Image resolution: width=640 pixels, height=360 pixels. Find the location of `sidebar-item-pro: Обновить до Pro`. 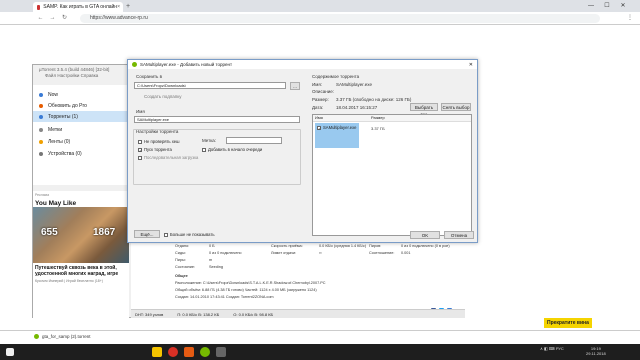

sidebar-item-pro: Обновить до Pro is located at coordinates (81, 105).